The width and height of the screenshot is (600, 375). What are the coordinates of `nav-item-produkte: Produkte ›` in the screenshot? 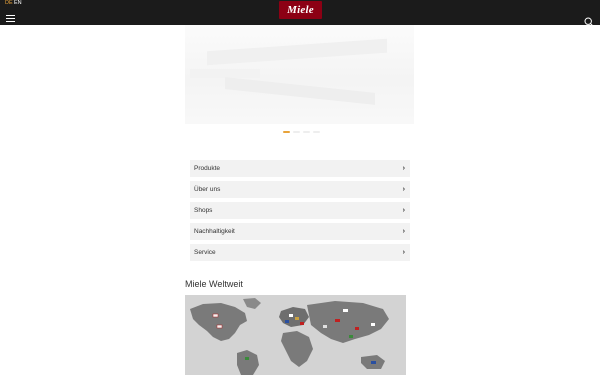 It's located at (300, 168).